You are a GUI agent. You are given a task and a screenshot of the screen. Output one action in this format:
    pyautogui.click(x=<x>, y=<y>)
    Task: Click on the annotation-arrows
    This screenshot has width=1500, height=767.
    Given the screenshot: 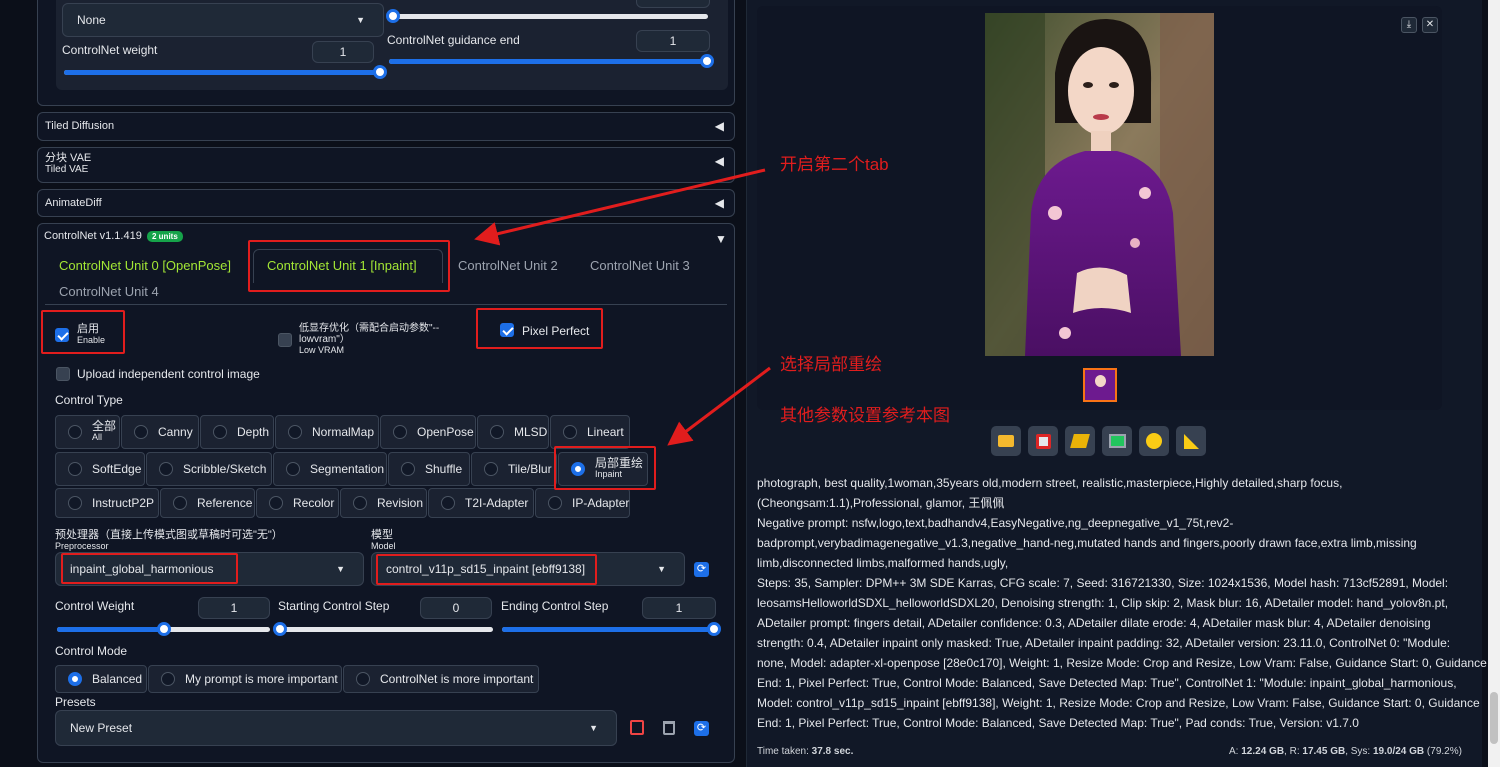 What is the action you would take?
    pyautogui.click(x=622, y=307)
    